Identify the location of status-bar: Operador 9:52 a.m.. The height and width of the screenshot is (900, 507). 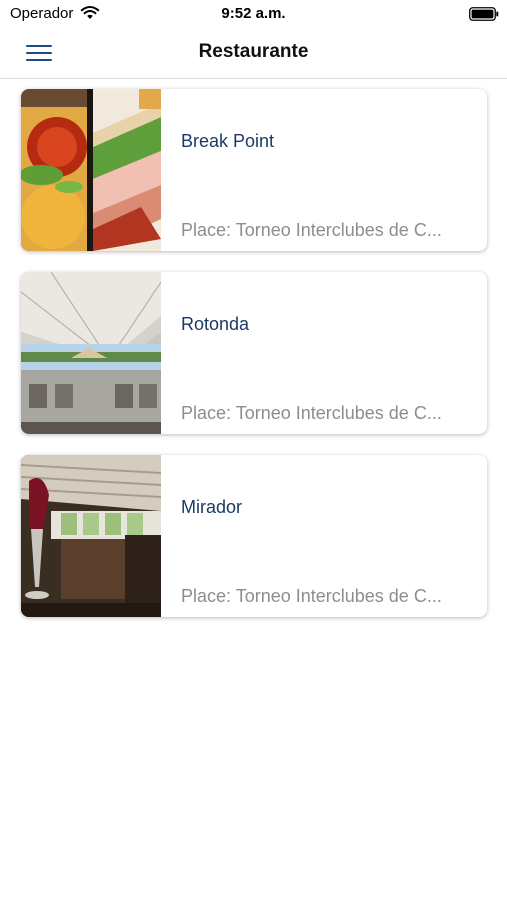
(253, 14).